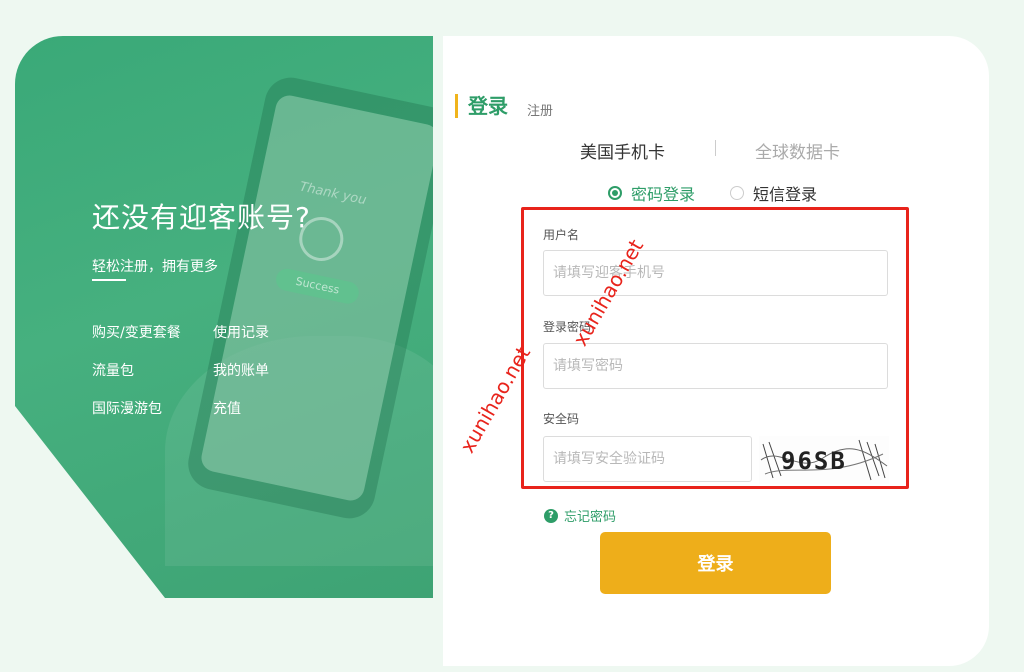  Describe the element at coordinates (268, 371) in the screenshot. I see `link-my-bills: 我的账单` at that location.